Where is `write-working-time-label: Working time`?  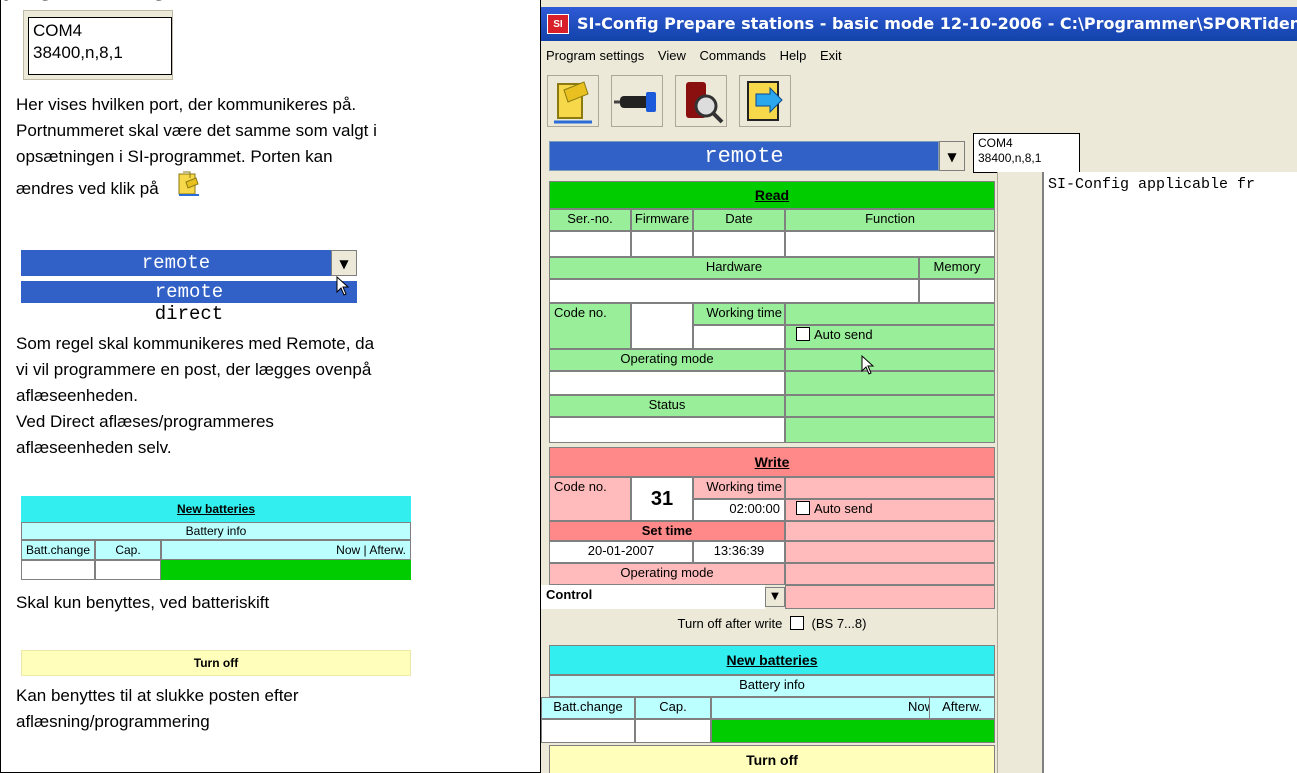 write-working-time-label: Working time is located at coordinates (739, 488).